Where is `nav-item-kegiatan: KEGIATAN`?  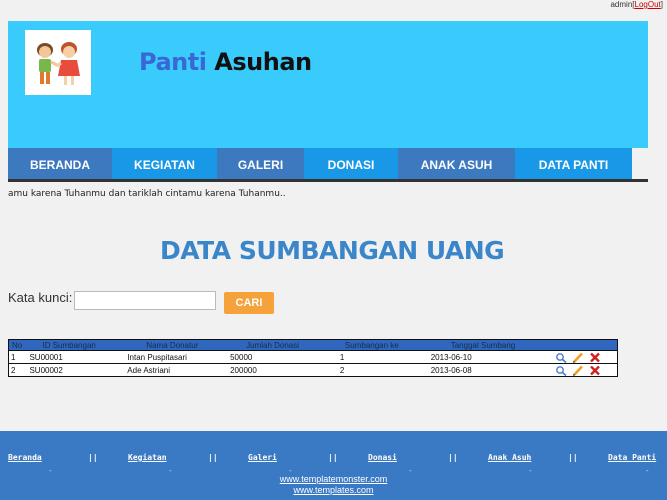
nav-item-kegiatan: KEGIATAN is located at coordinates (164, 163).